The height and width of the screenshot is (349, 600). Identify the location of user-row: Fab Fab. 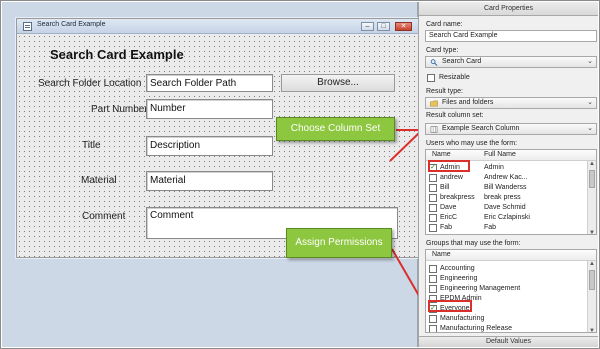
(507, 228).